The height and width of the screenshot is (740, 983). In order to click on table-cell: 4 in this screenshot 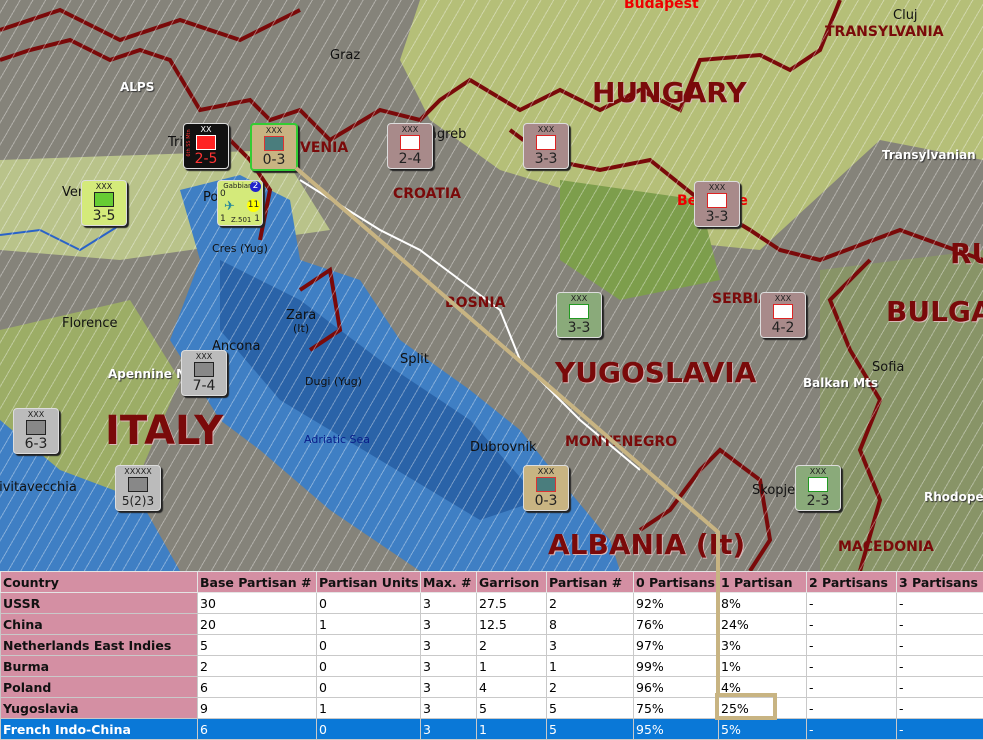, I will do `click(512, 687)`.